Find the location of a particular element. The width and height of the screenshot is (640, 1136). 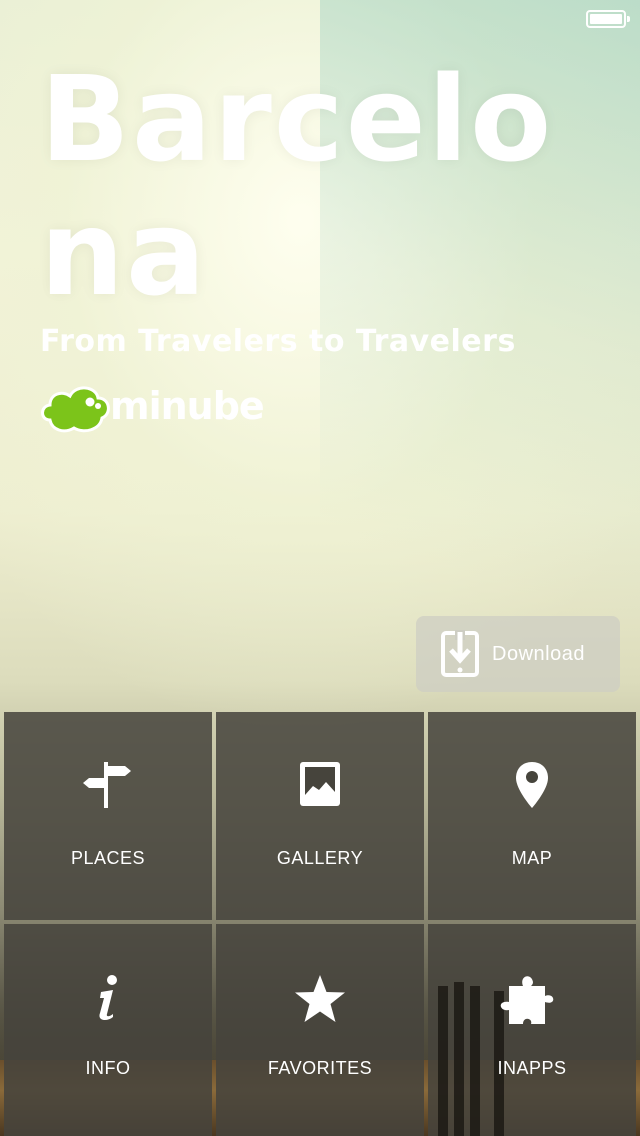

puzzle-icon is located at coordinates (527, 1000).